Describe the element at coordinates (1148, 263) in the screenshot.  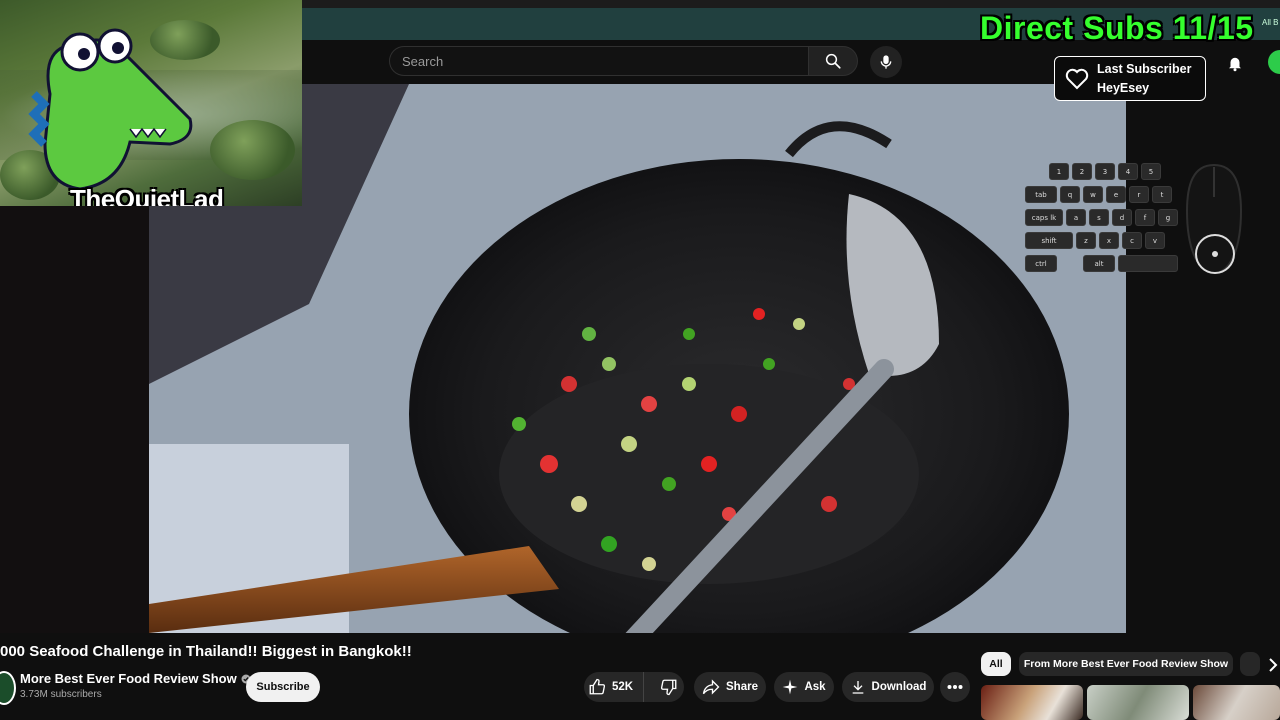
I see `space-key` at that location.